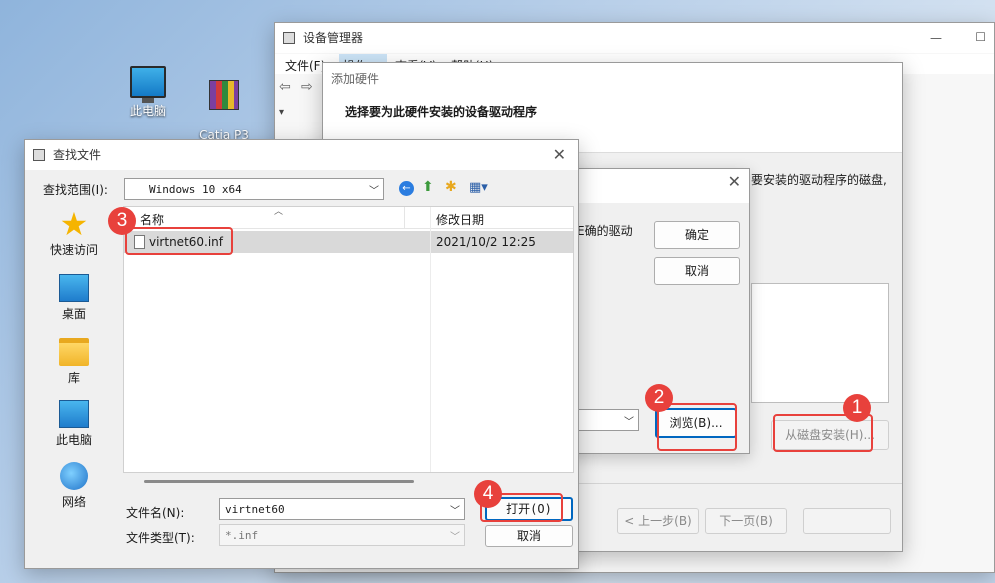  I want to click on winrar-archive-icon, so click(224, 95).